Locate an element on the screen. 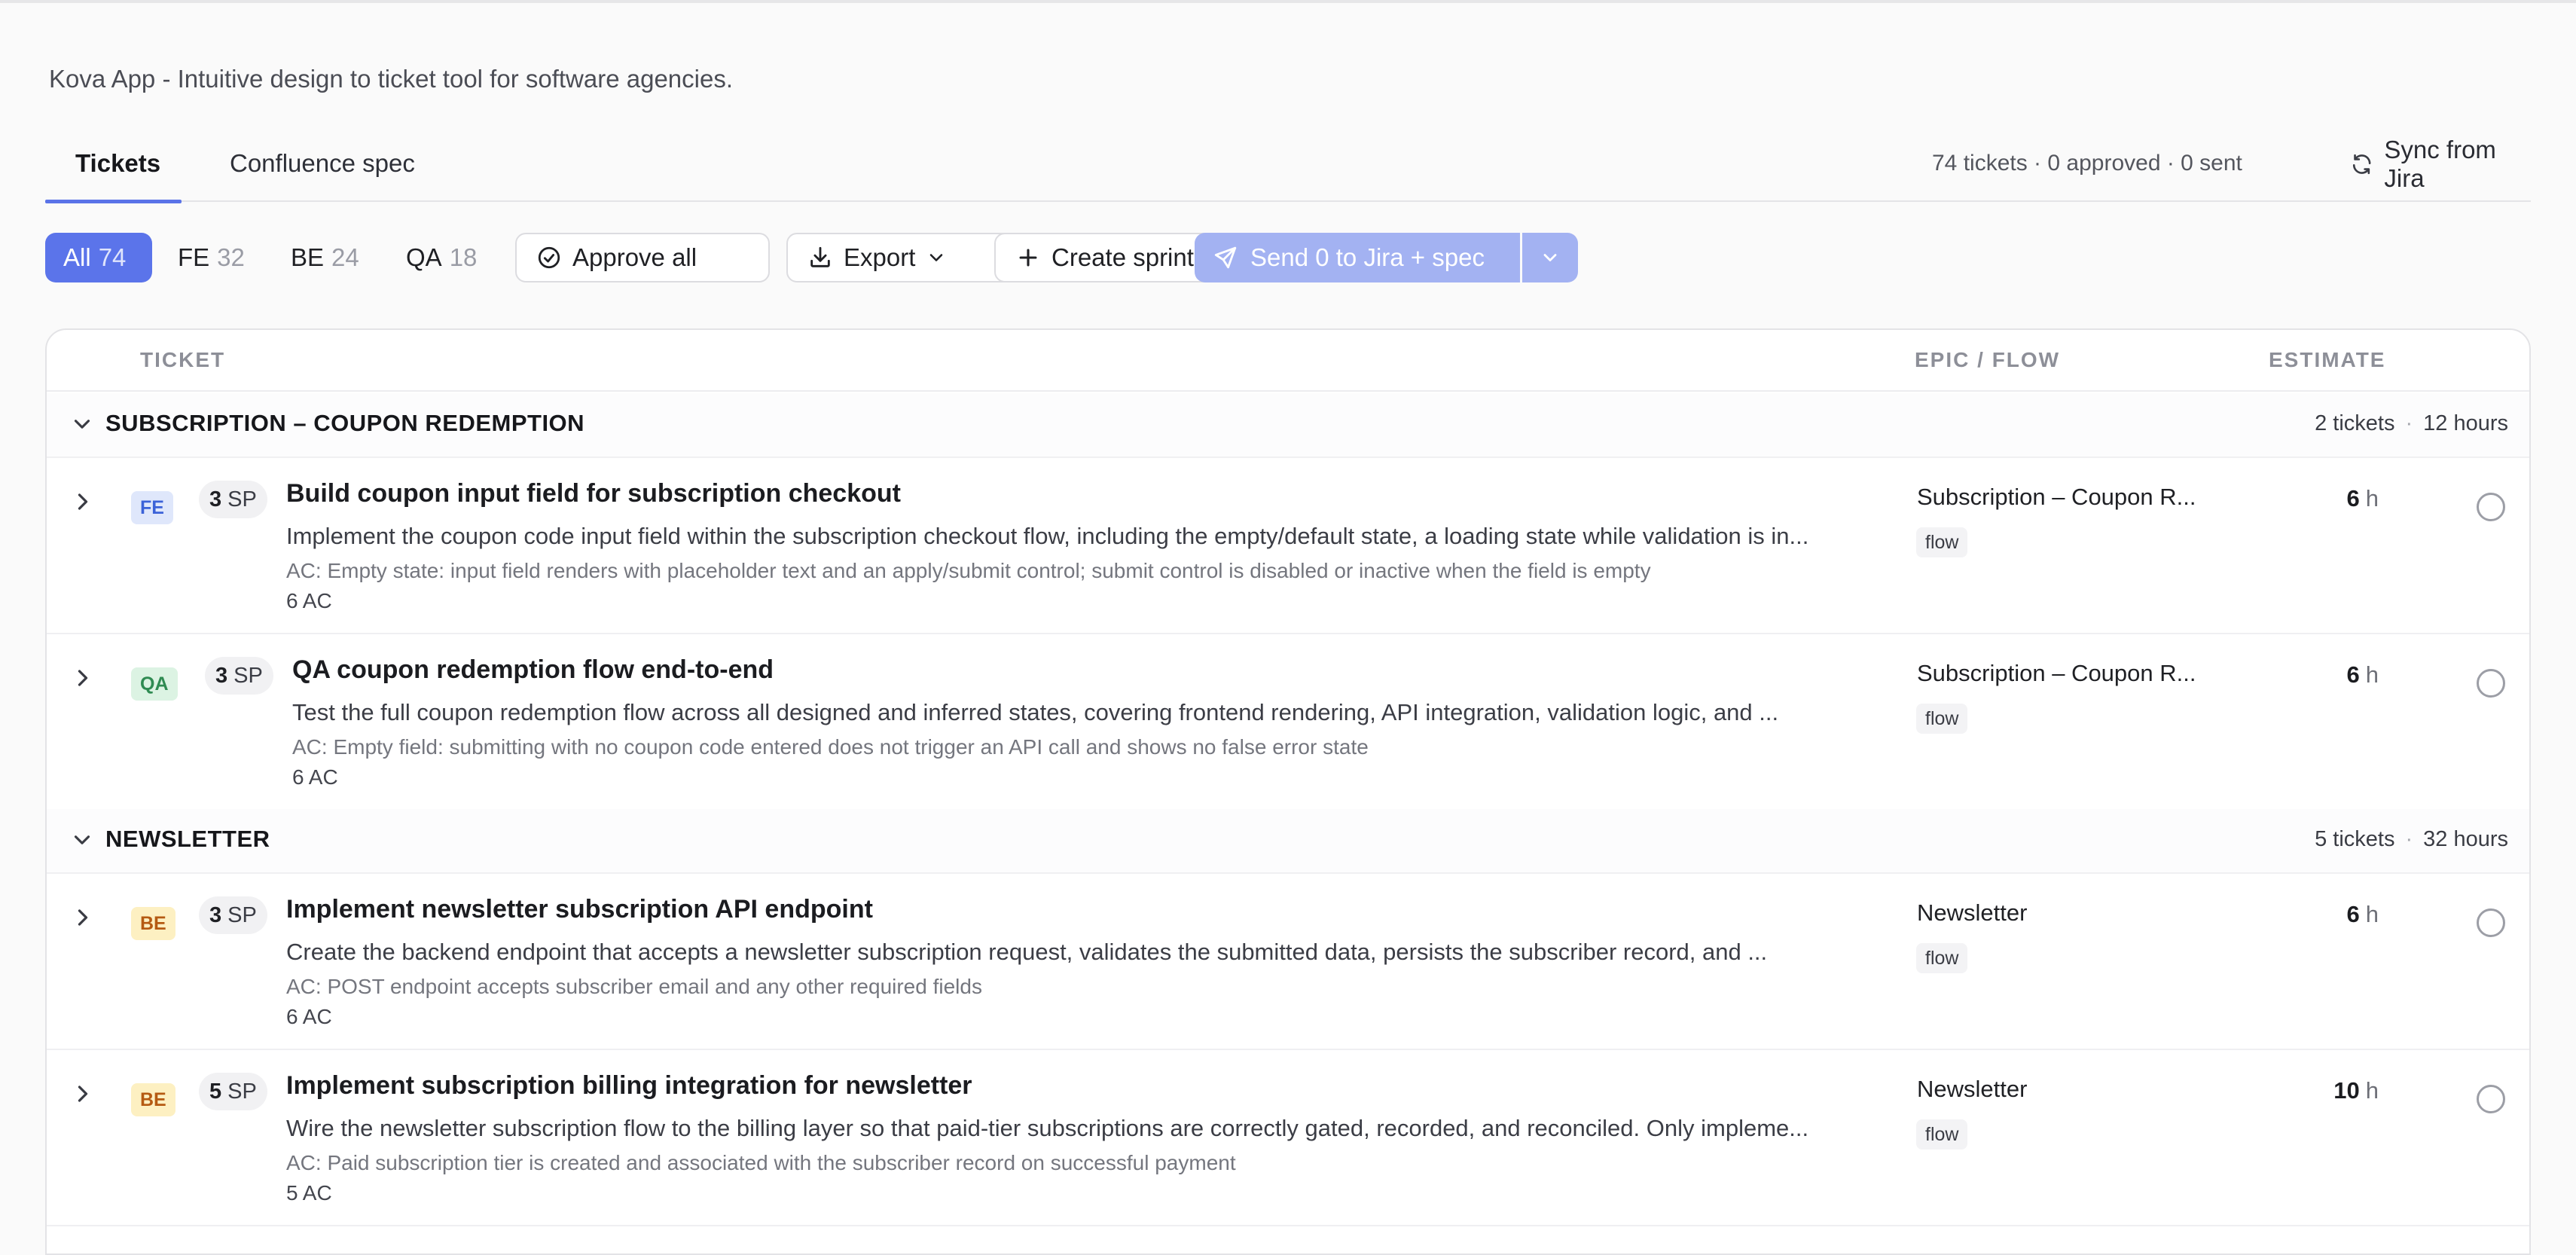 The image size is (2576, 1255). ticket-title: QA coupon redemption flow end-to-end is located at coordinates (533, 670).